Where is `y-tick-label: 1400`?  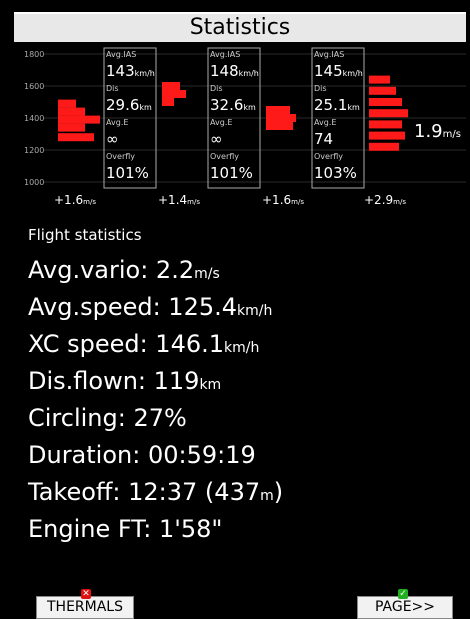 y-tick-label: 1400 is located at coordinates (34, 118).